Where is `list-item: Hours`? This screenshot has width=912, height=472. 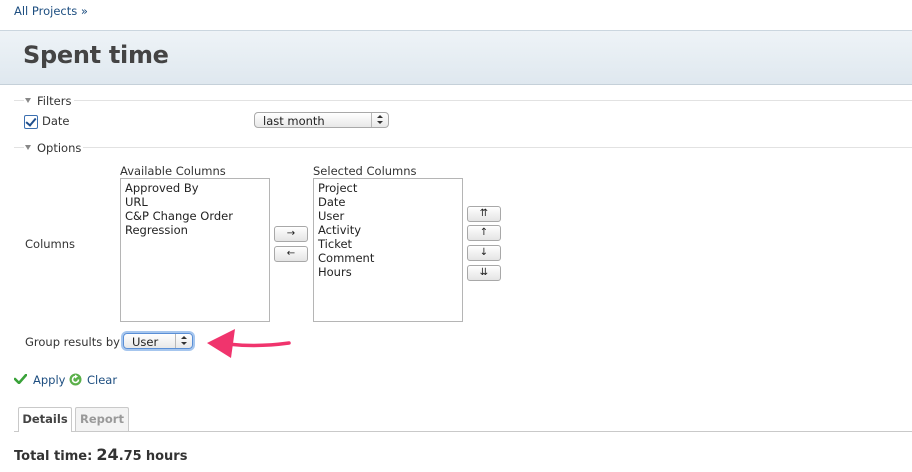 list-item: Hours is located at coordinates (390, 272).